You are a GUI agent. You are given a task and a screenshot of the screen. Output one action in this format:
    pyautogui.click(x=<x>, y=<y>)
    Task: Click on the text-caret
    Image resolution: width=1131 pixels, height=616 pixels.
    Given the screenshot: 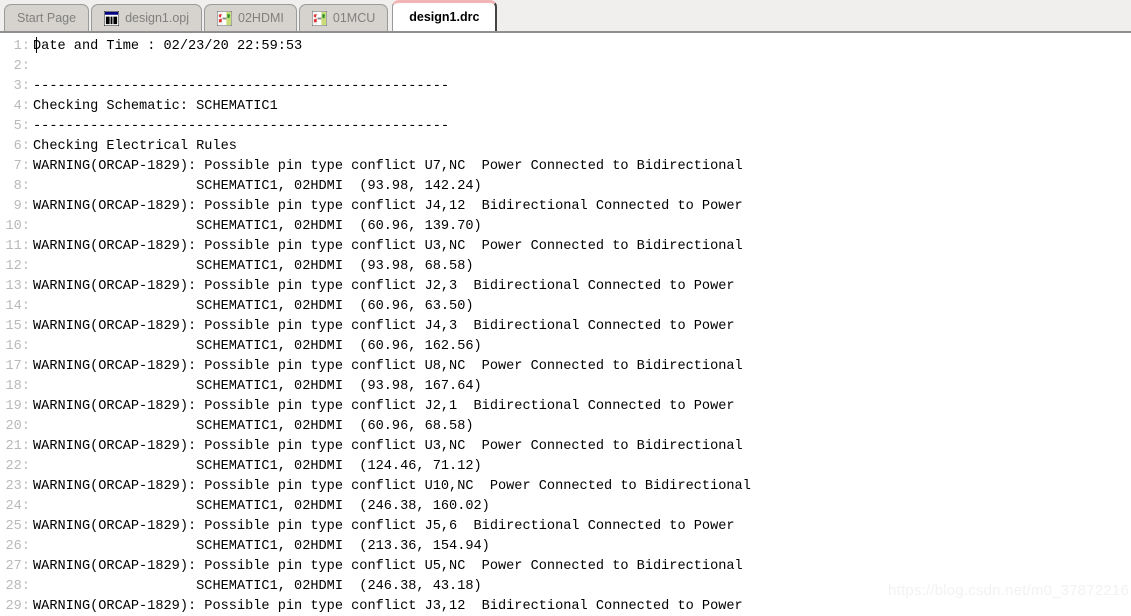 What is the action you would take?
    pyautogui.click(x=36, y=45)
    